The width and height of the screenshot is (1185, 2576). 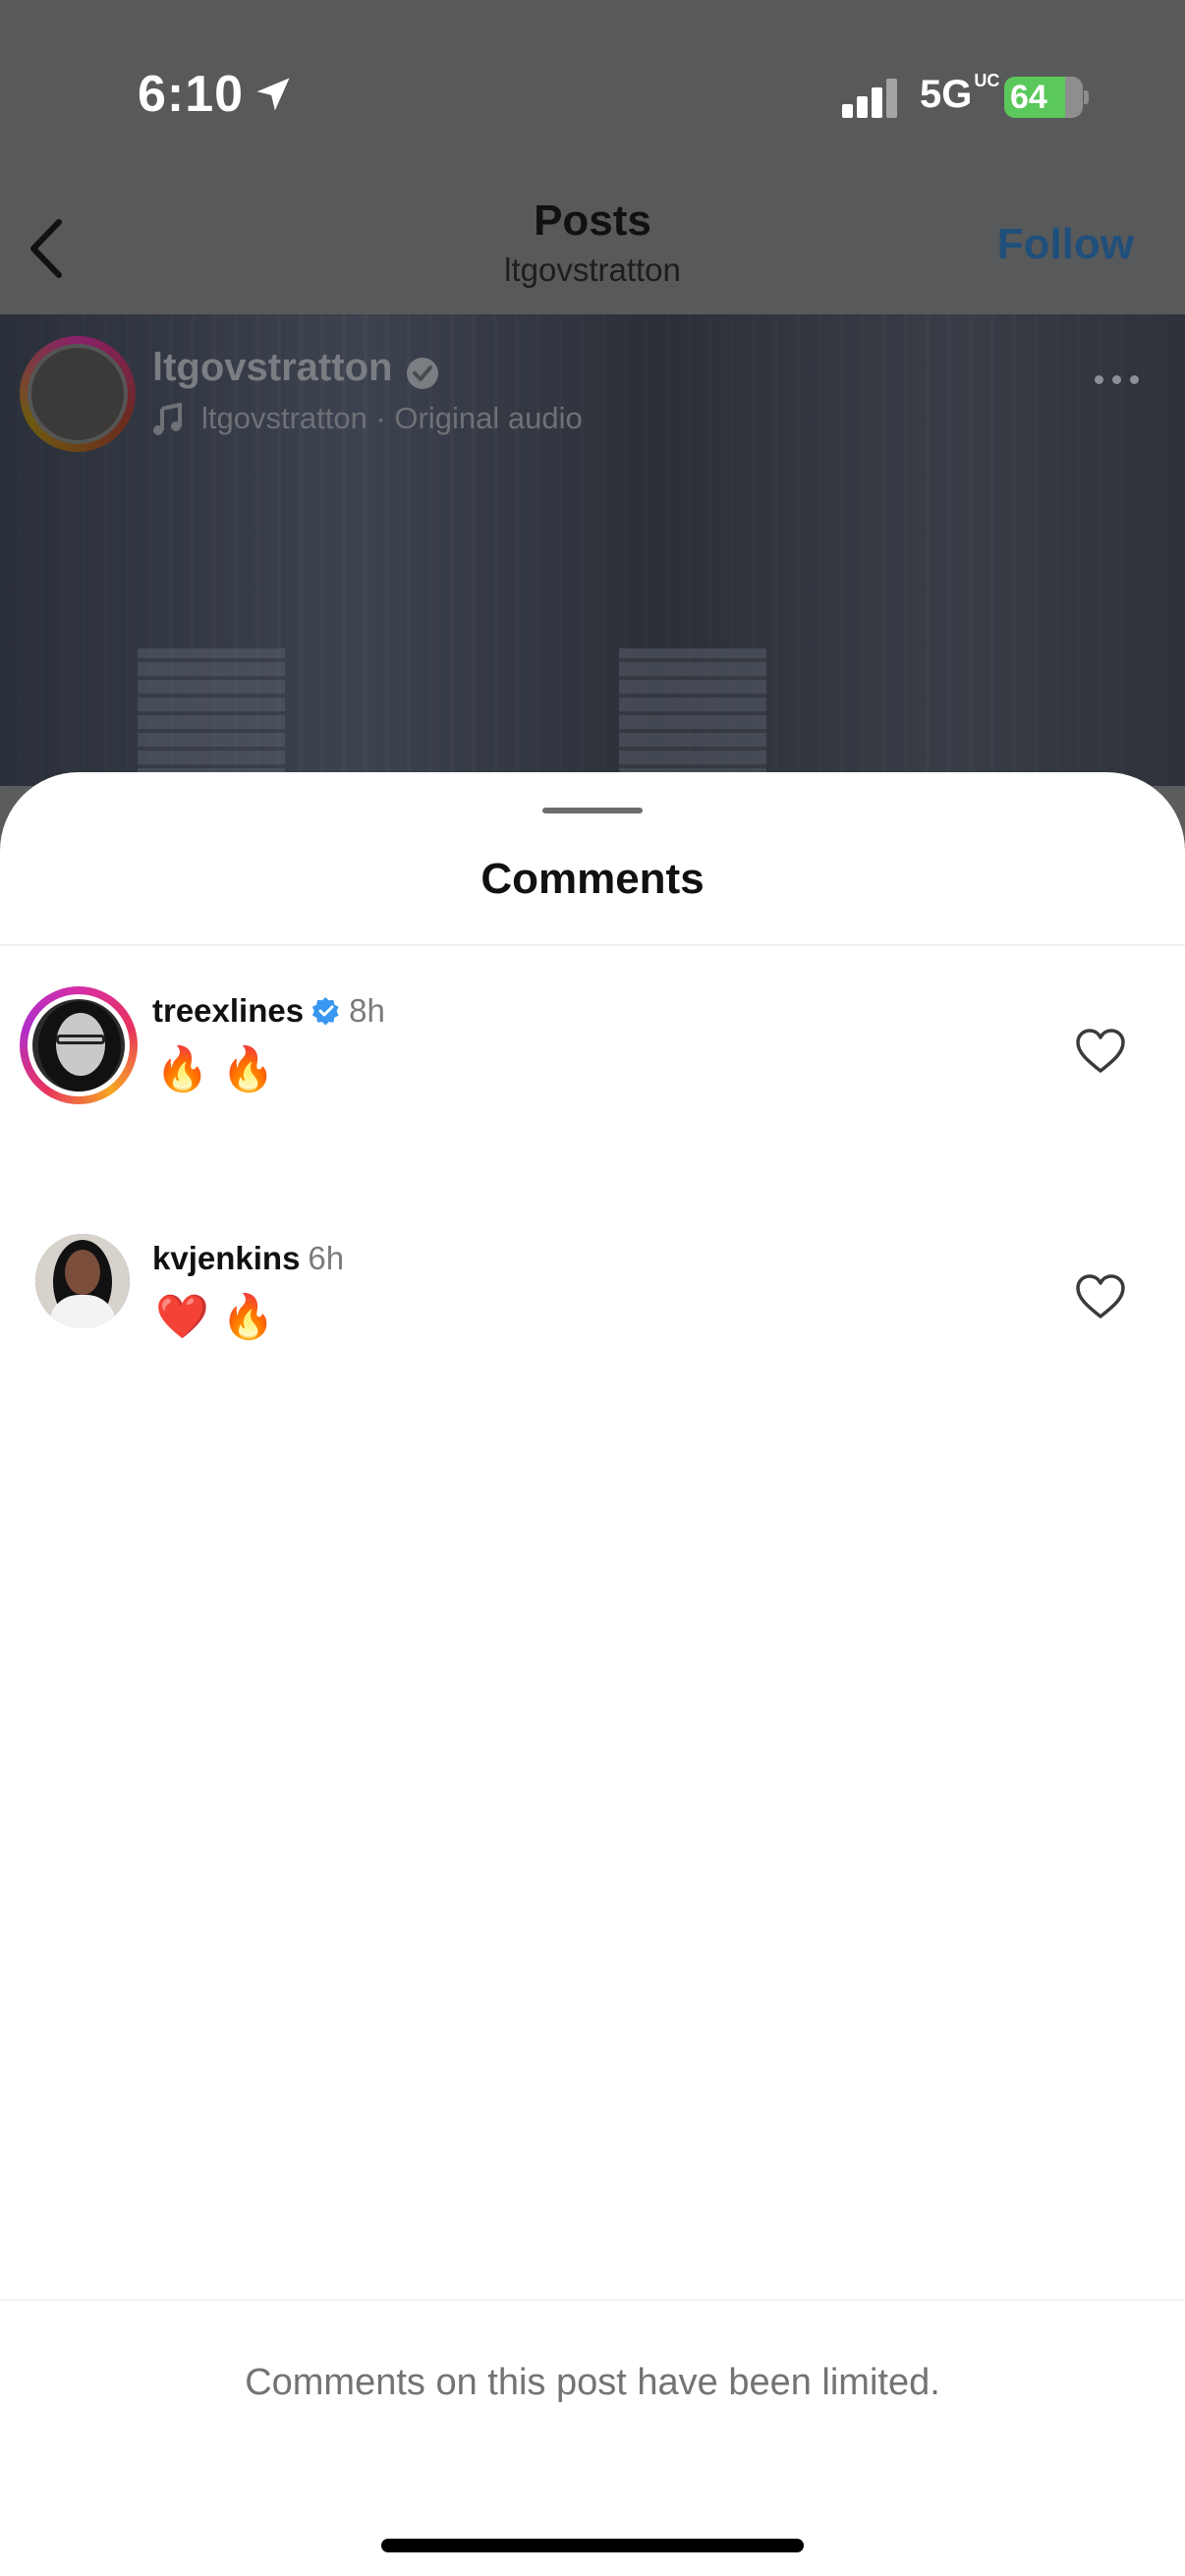 What do you see at coordinates (215, 1317) in the screenshot?
I see `comment-text: ❤️ 🔥` at bounding box center [215, 1317].